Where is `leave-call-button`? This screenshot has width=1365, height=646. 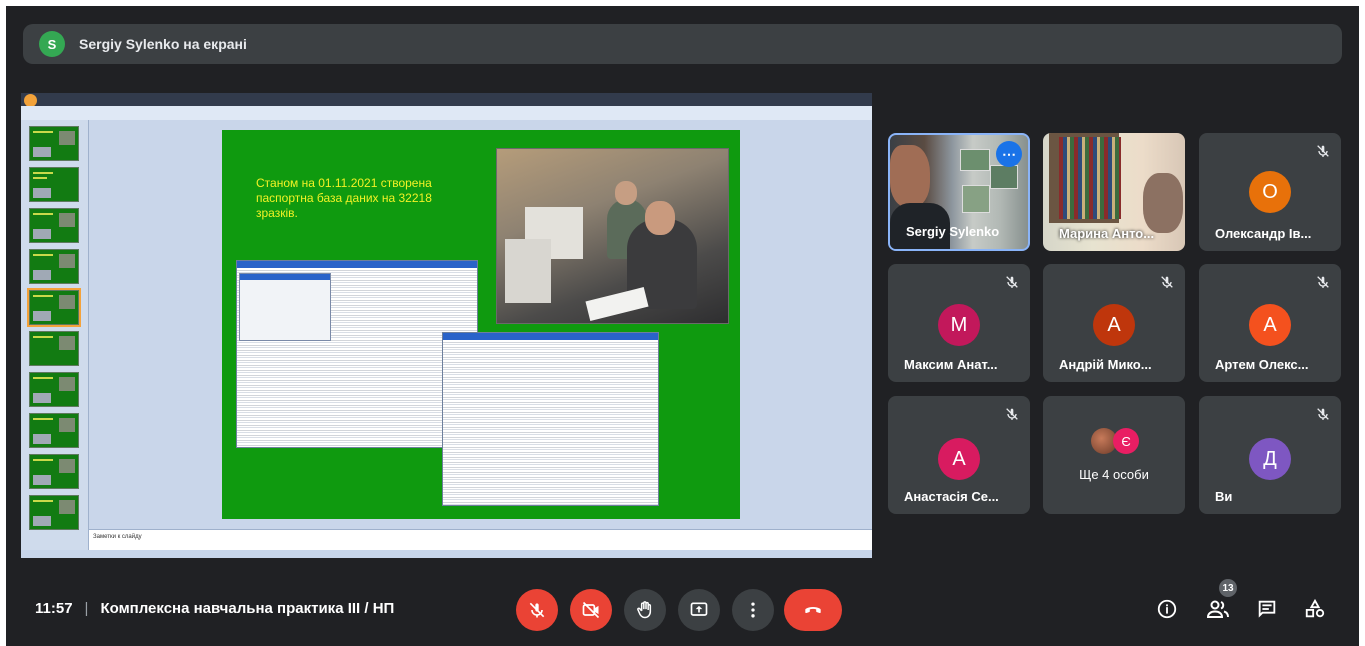
leave-call-button is located at coordinates (813, 610).